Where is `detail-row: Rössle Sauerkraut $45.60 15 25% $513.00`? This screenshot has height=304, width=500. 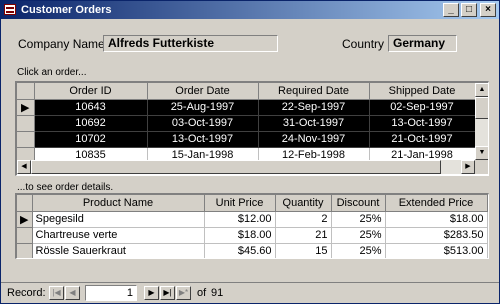 detail-row: Rössle Sauerkraut $45.60 15 25% $513.00 is located at coordinates (252, 250).